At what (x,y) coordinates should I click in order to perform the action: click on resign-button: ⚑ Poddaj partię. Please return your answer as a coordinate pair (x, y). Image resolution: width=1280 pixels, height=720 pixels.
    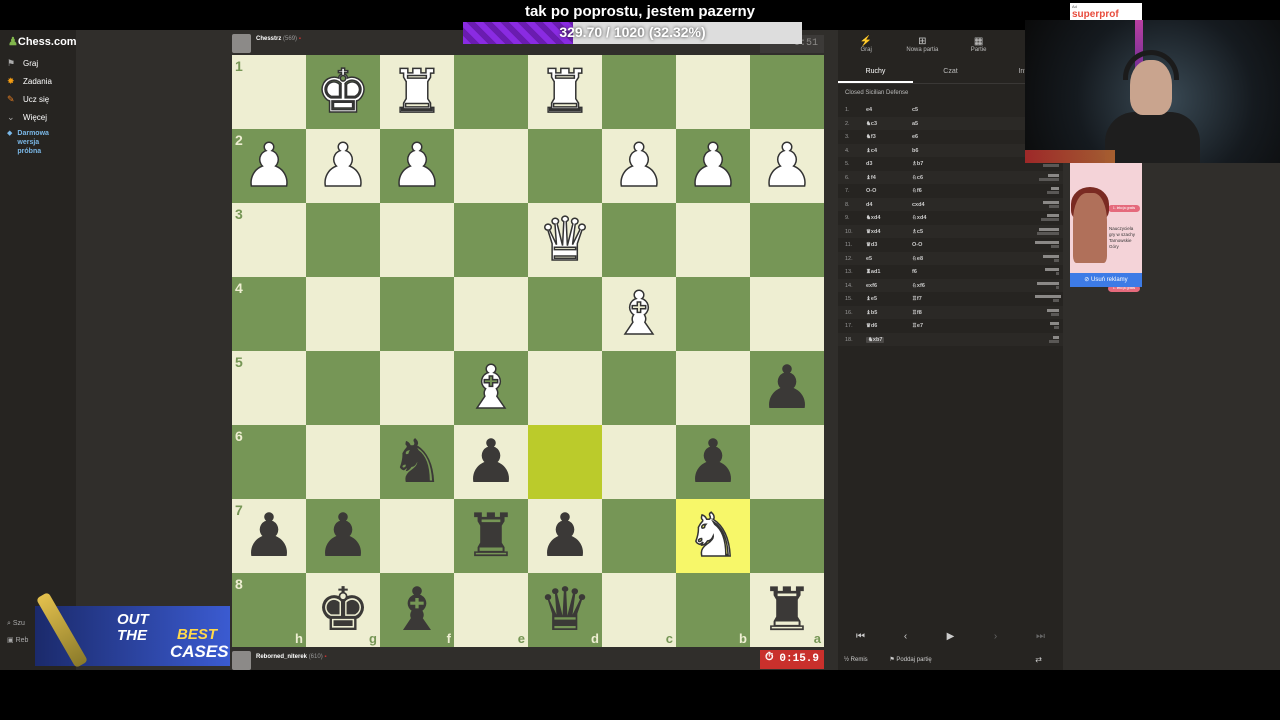
    Looking at the image, I should click on (915, 660).